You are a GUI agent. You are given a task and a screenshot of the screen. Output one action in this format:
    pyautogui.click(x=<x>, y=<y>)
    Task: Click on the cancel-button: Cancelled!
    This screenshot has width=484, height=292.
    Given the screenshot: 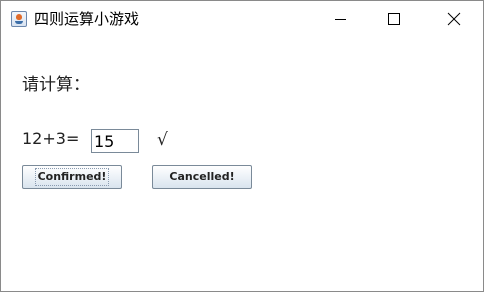 What is the action you would take?
    pyautogui.click(x=202, y=177)
    